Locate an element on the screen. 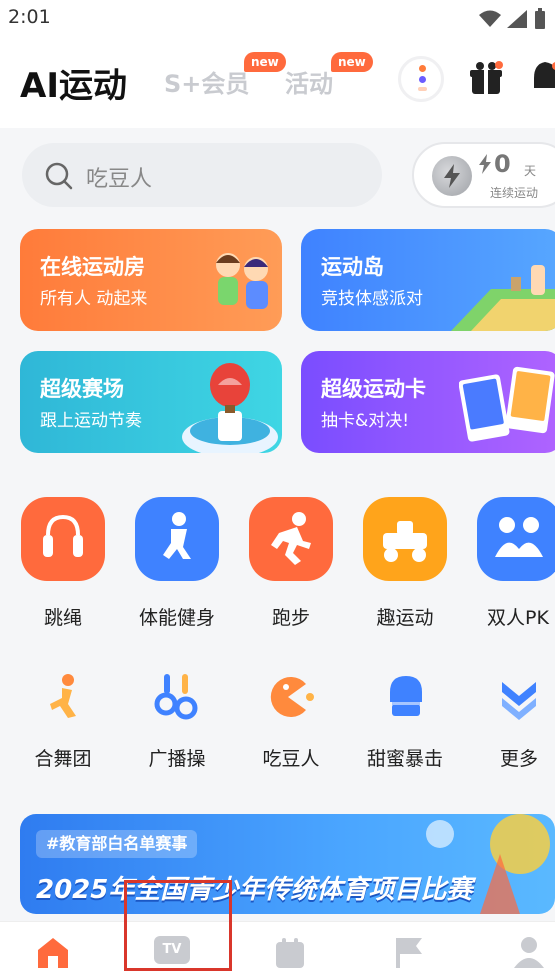  grid-item-pk: 双人PK is located at coordinates (509, 563).